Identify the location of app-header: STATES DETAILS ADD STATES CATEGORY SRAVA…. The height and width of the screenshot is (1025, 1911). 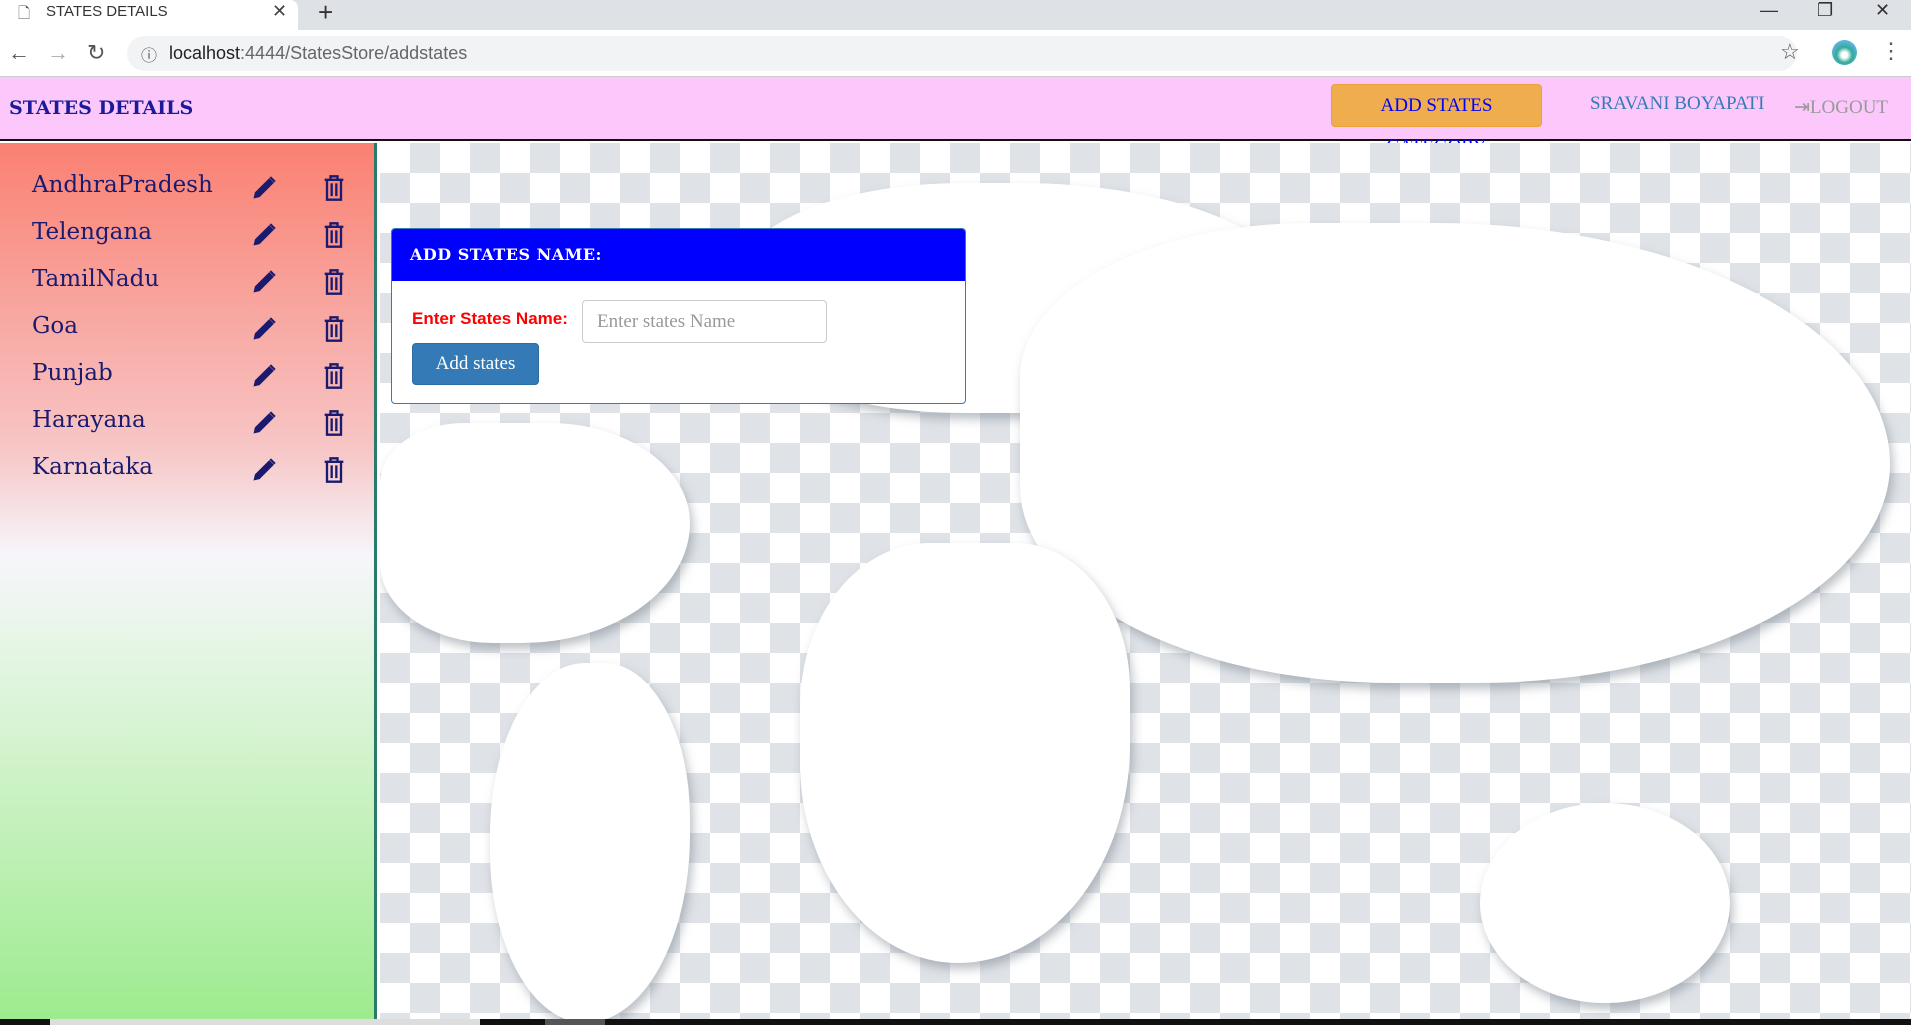
(955, 117).